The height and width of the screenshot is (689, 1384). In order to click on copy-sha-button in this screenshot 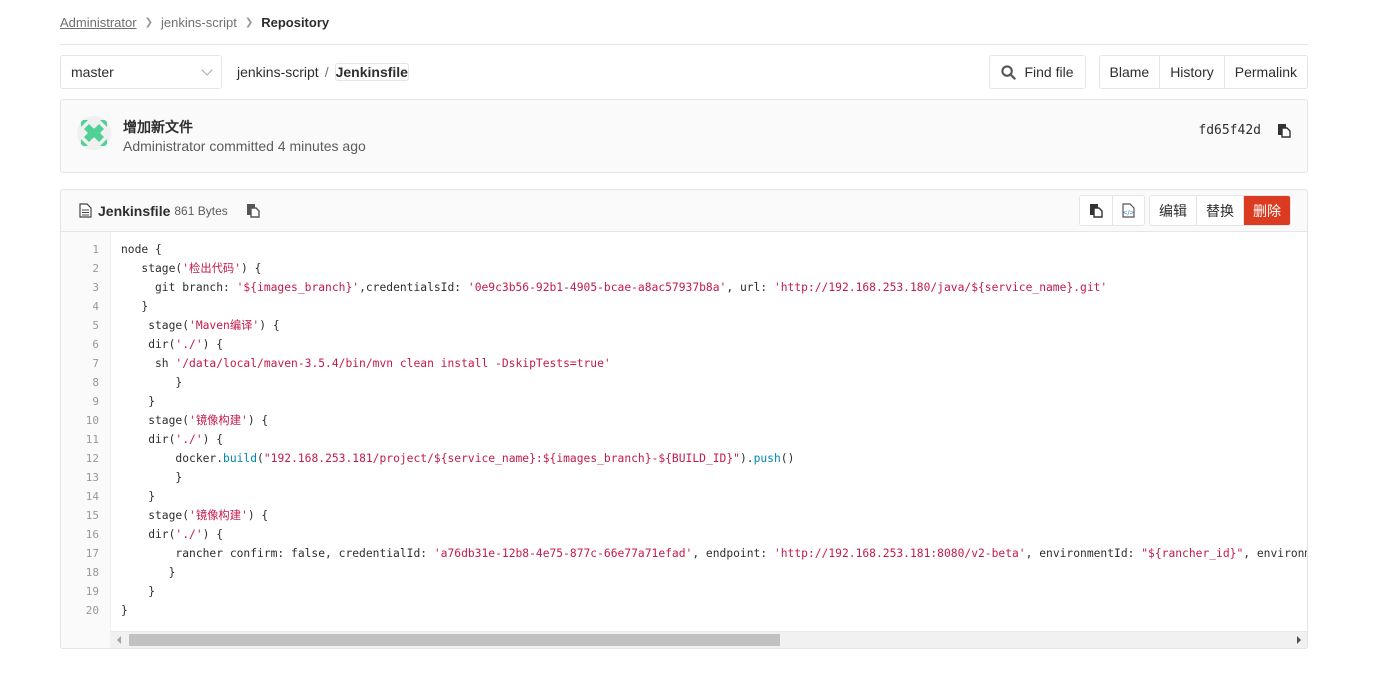, I will do `click(1284, 132)`.